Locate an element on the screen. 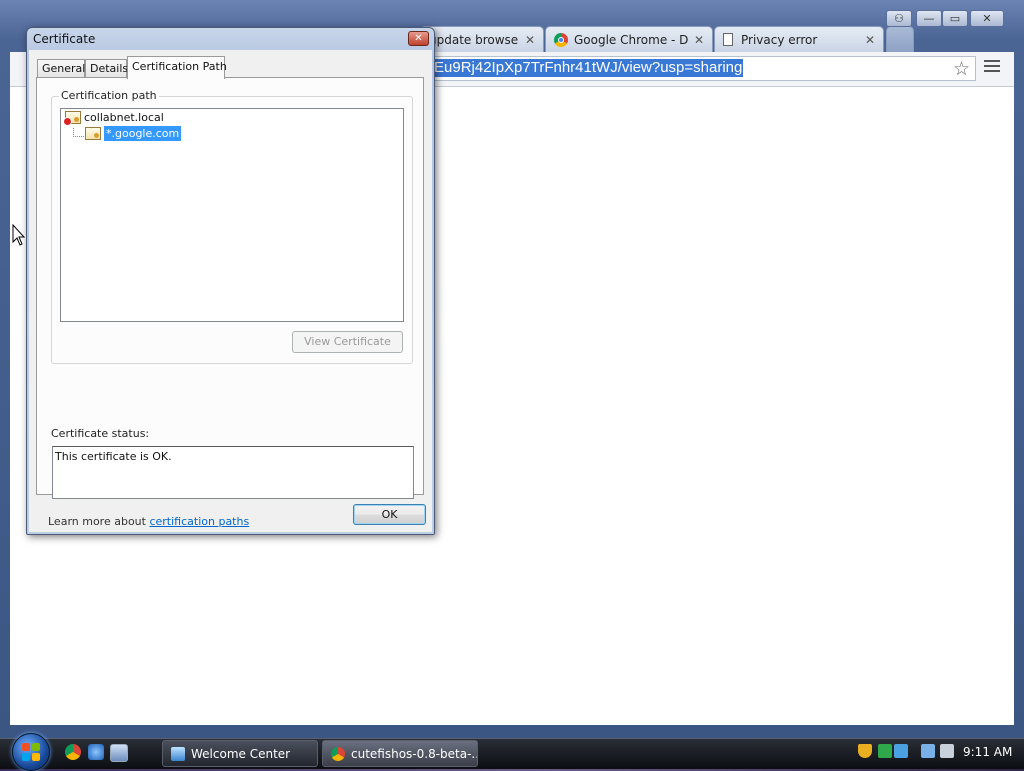 The height and width of the screenshot is (771, 1024). dialog-title: Certificate is located at coordinates (64, 39).